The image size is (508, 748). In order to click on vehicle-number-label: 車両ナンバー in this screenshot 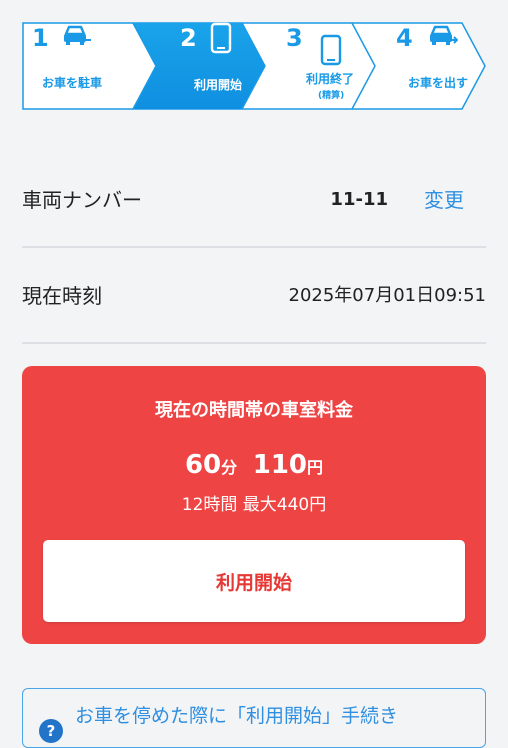, I will do `click(82, 200)`.